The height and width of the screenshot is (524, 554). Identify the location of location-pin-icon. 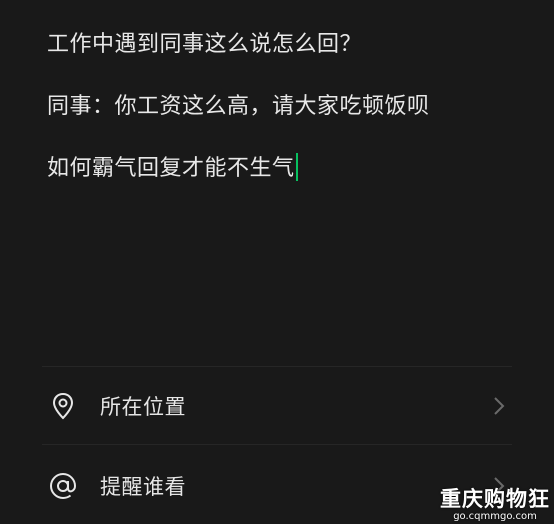
(63, 406).